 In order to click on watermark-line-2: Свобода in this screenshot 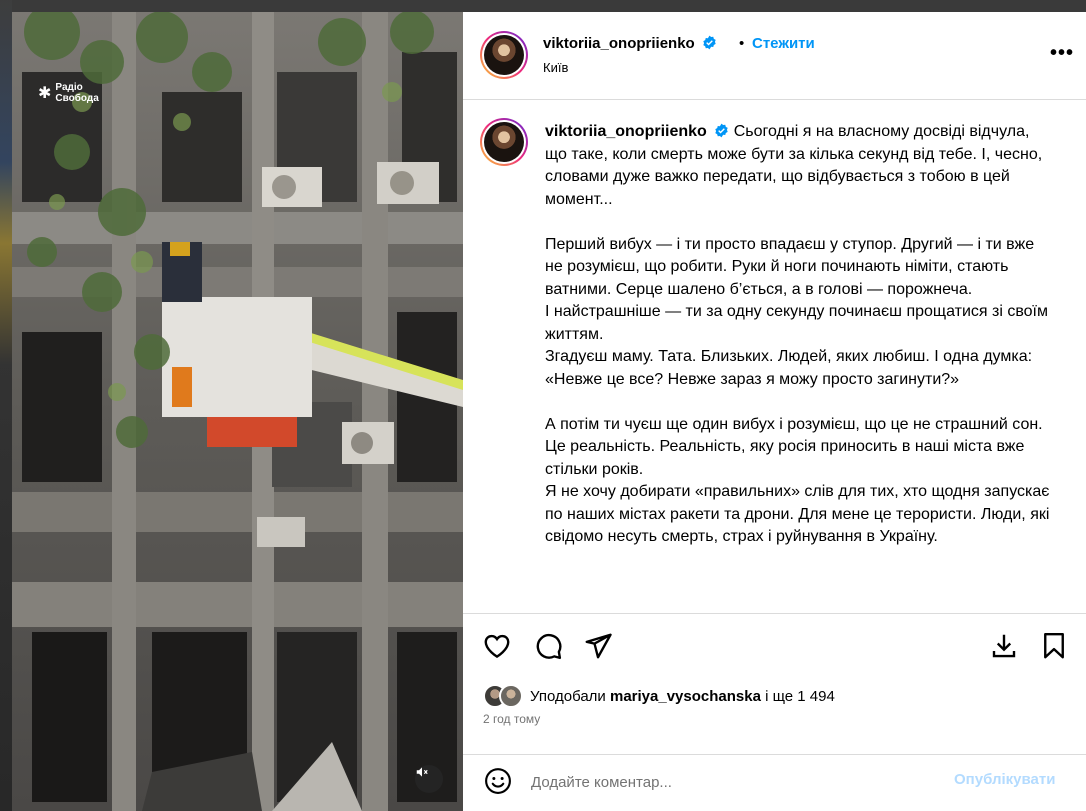, I will do `click(77, 98)`.